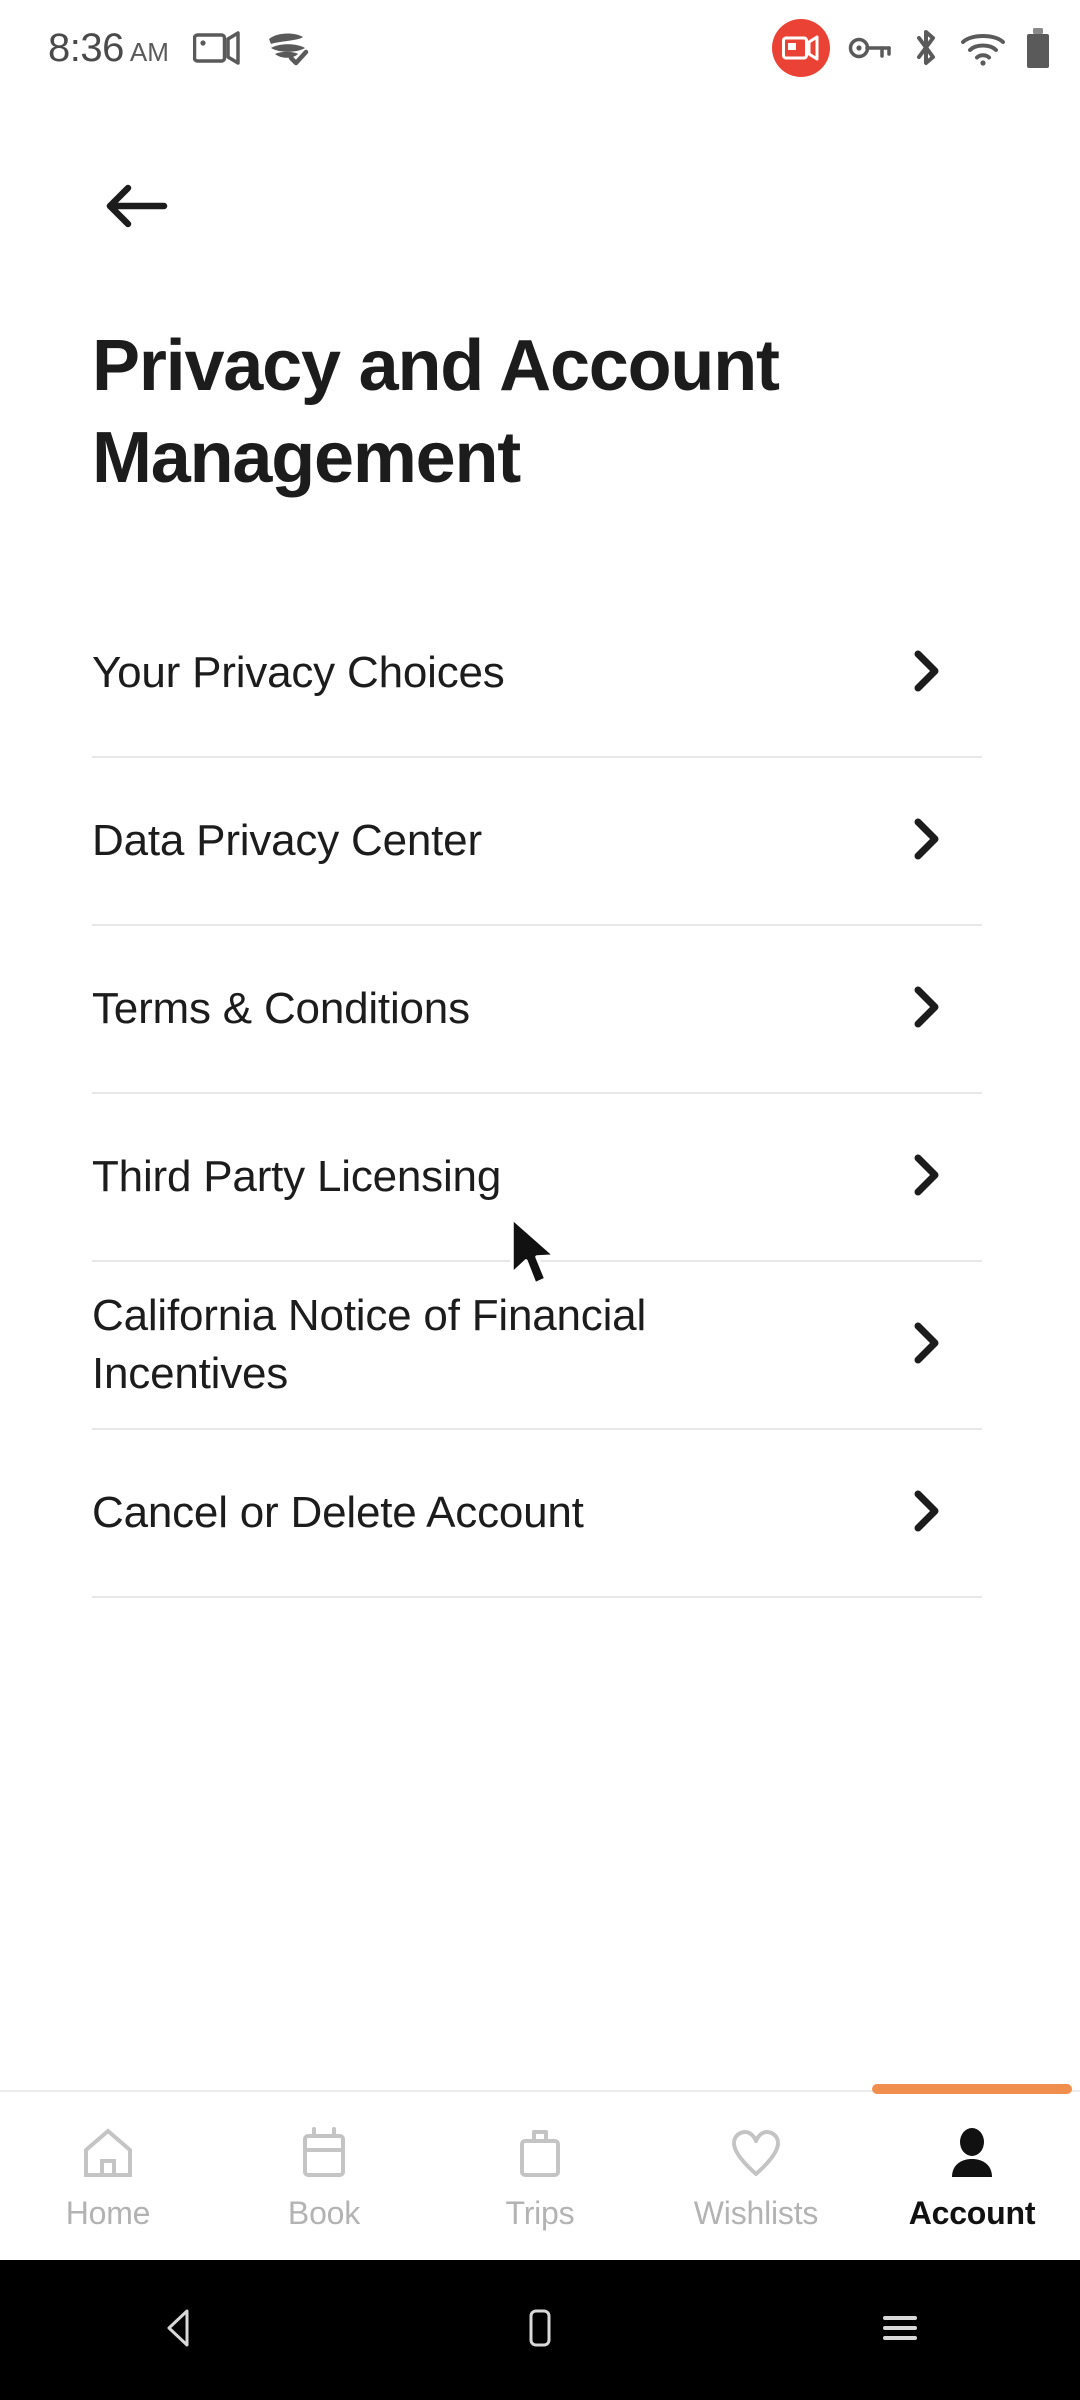 This screenshot has width=1080, height=2400. Describe the element at coordinates (297, 1176) in the screenshot. I see `list-item-label: Third Party Licensing` at that location.